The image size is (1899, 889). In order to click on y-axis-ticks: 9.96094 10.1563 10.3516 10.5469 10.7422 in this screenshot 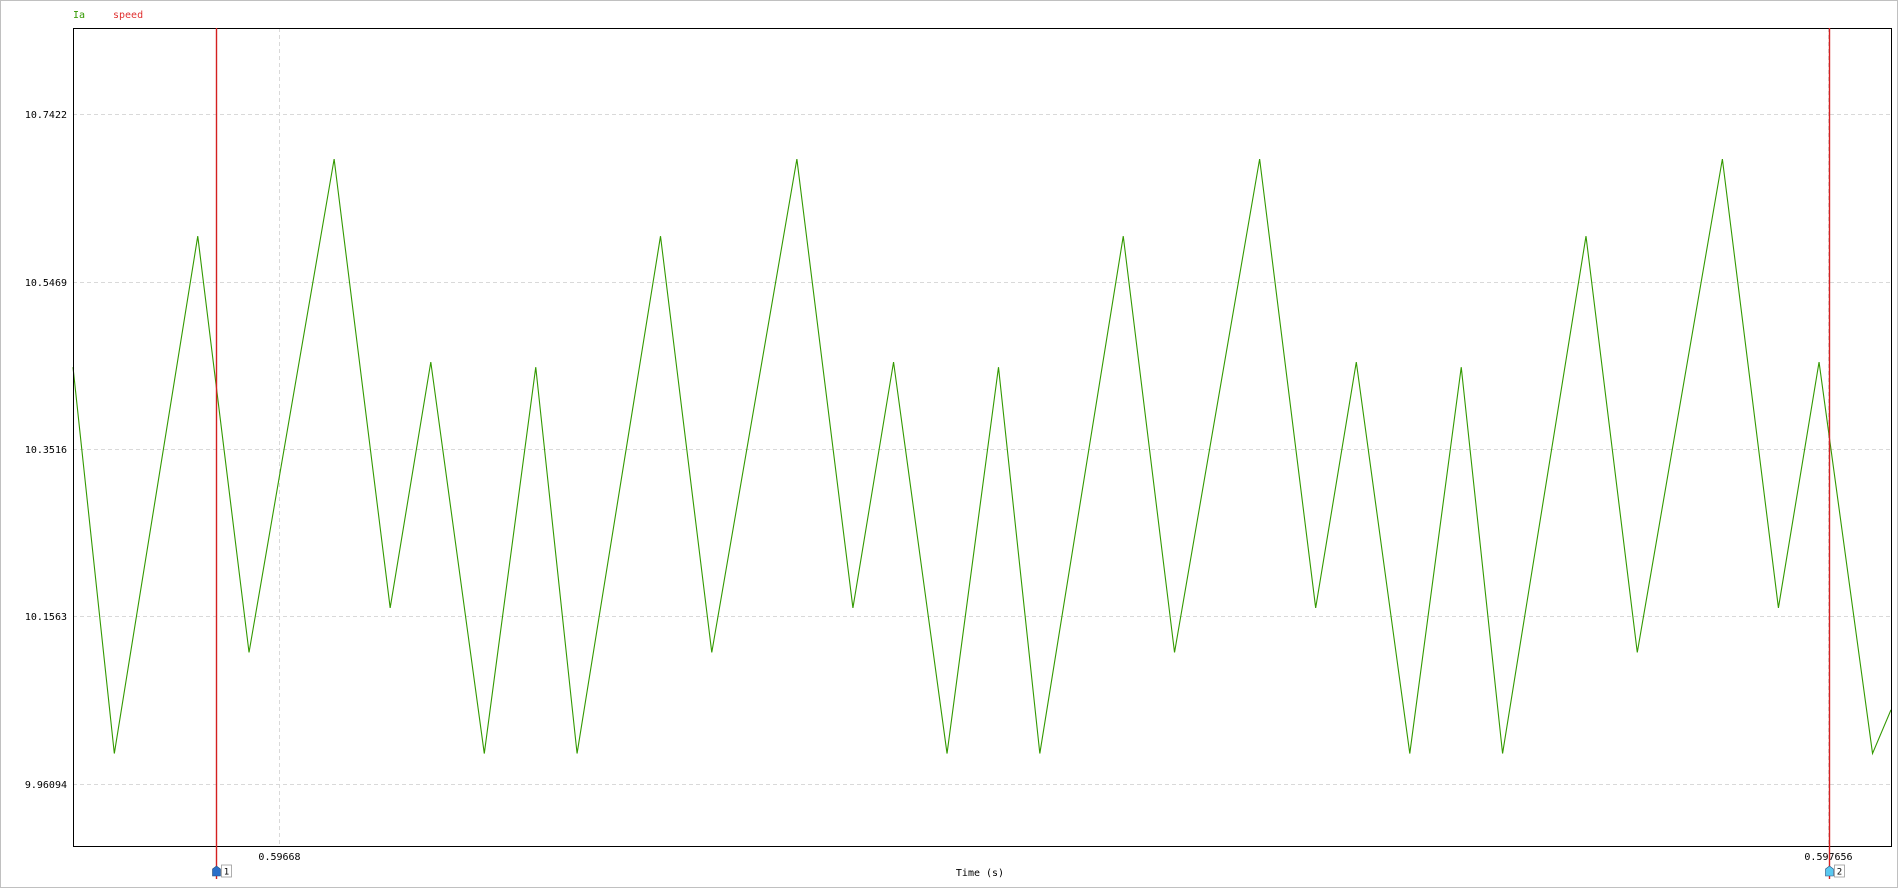, I will do `click(46, 450)`.